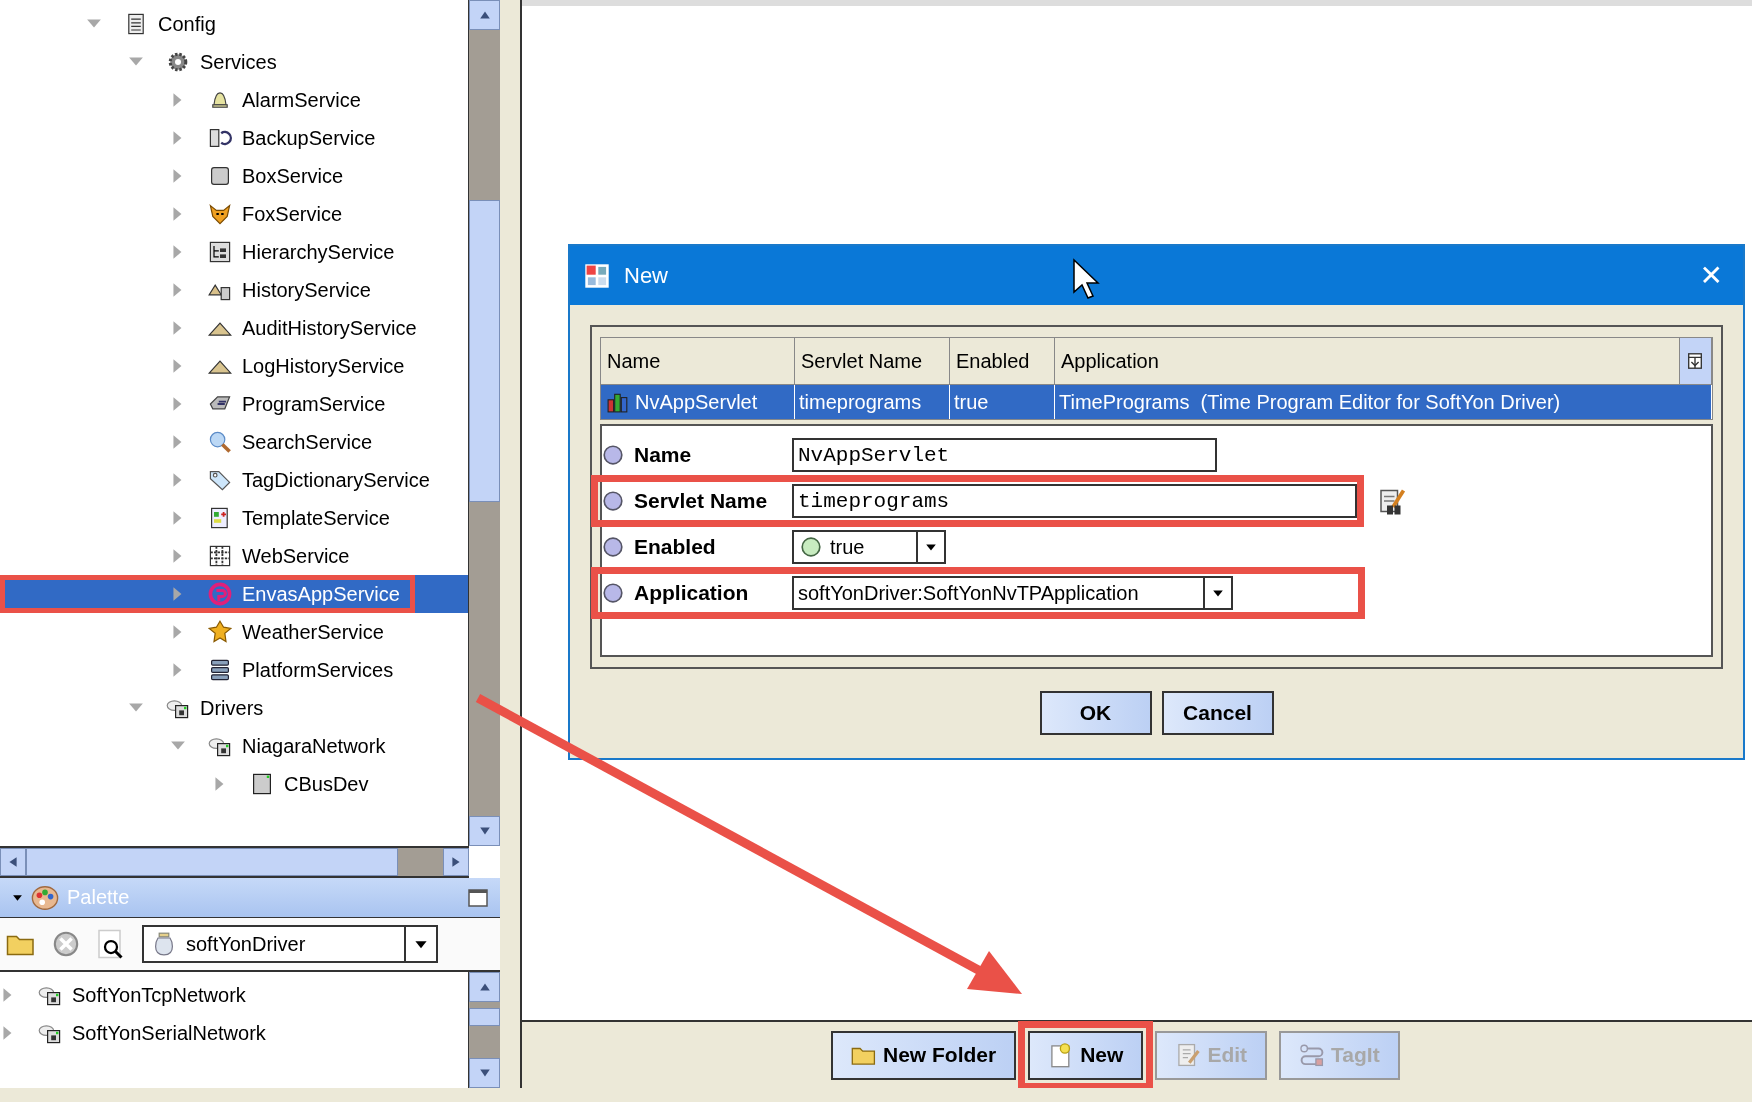 This screenshot has height=1102, width=1752. Describe the element at coordinates (314, 746) in the screenshot. I see `tree-label: NiagaraNetwork` at that location.